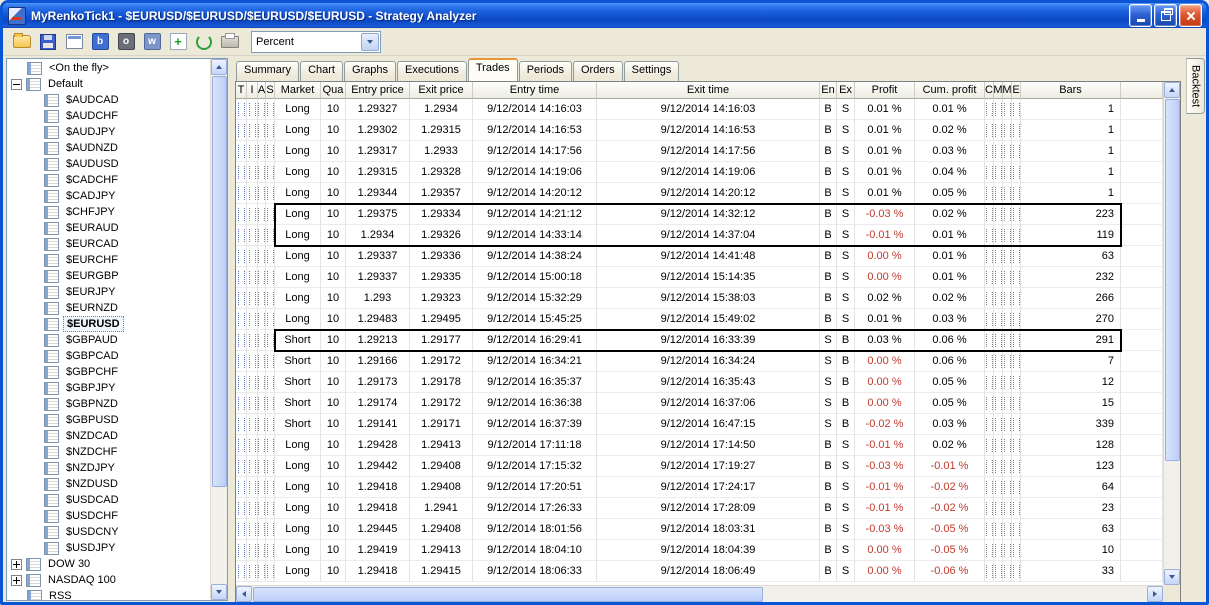  What do you see at coordinates (108, 180) in the screenshot?
I see `tree-item-cadchf: $CADCHF` at bounding box center [108, 180].